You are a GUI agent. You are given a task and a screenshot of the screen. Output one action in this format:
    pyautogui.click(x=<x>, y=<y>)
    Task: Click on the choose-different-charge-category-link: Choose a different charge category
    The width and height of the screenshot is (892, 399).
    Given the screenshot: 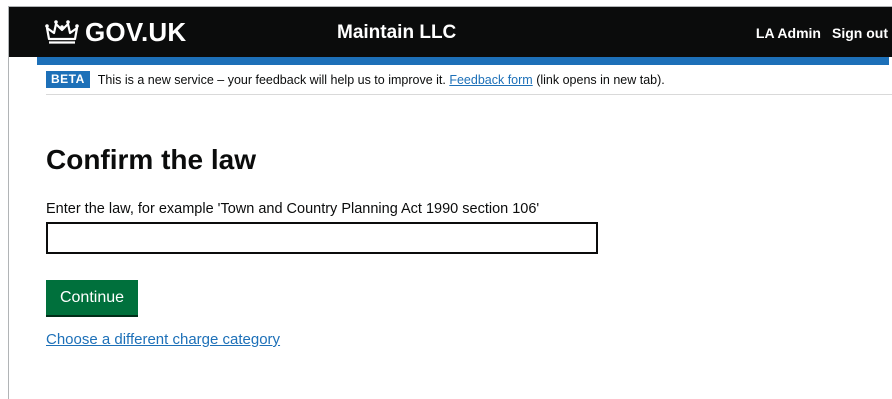 What is the action you would take?
    pyautogui.click(x=163, y=340)
    